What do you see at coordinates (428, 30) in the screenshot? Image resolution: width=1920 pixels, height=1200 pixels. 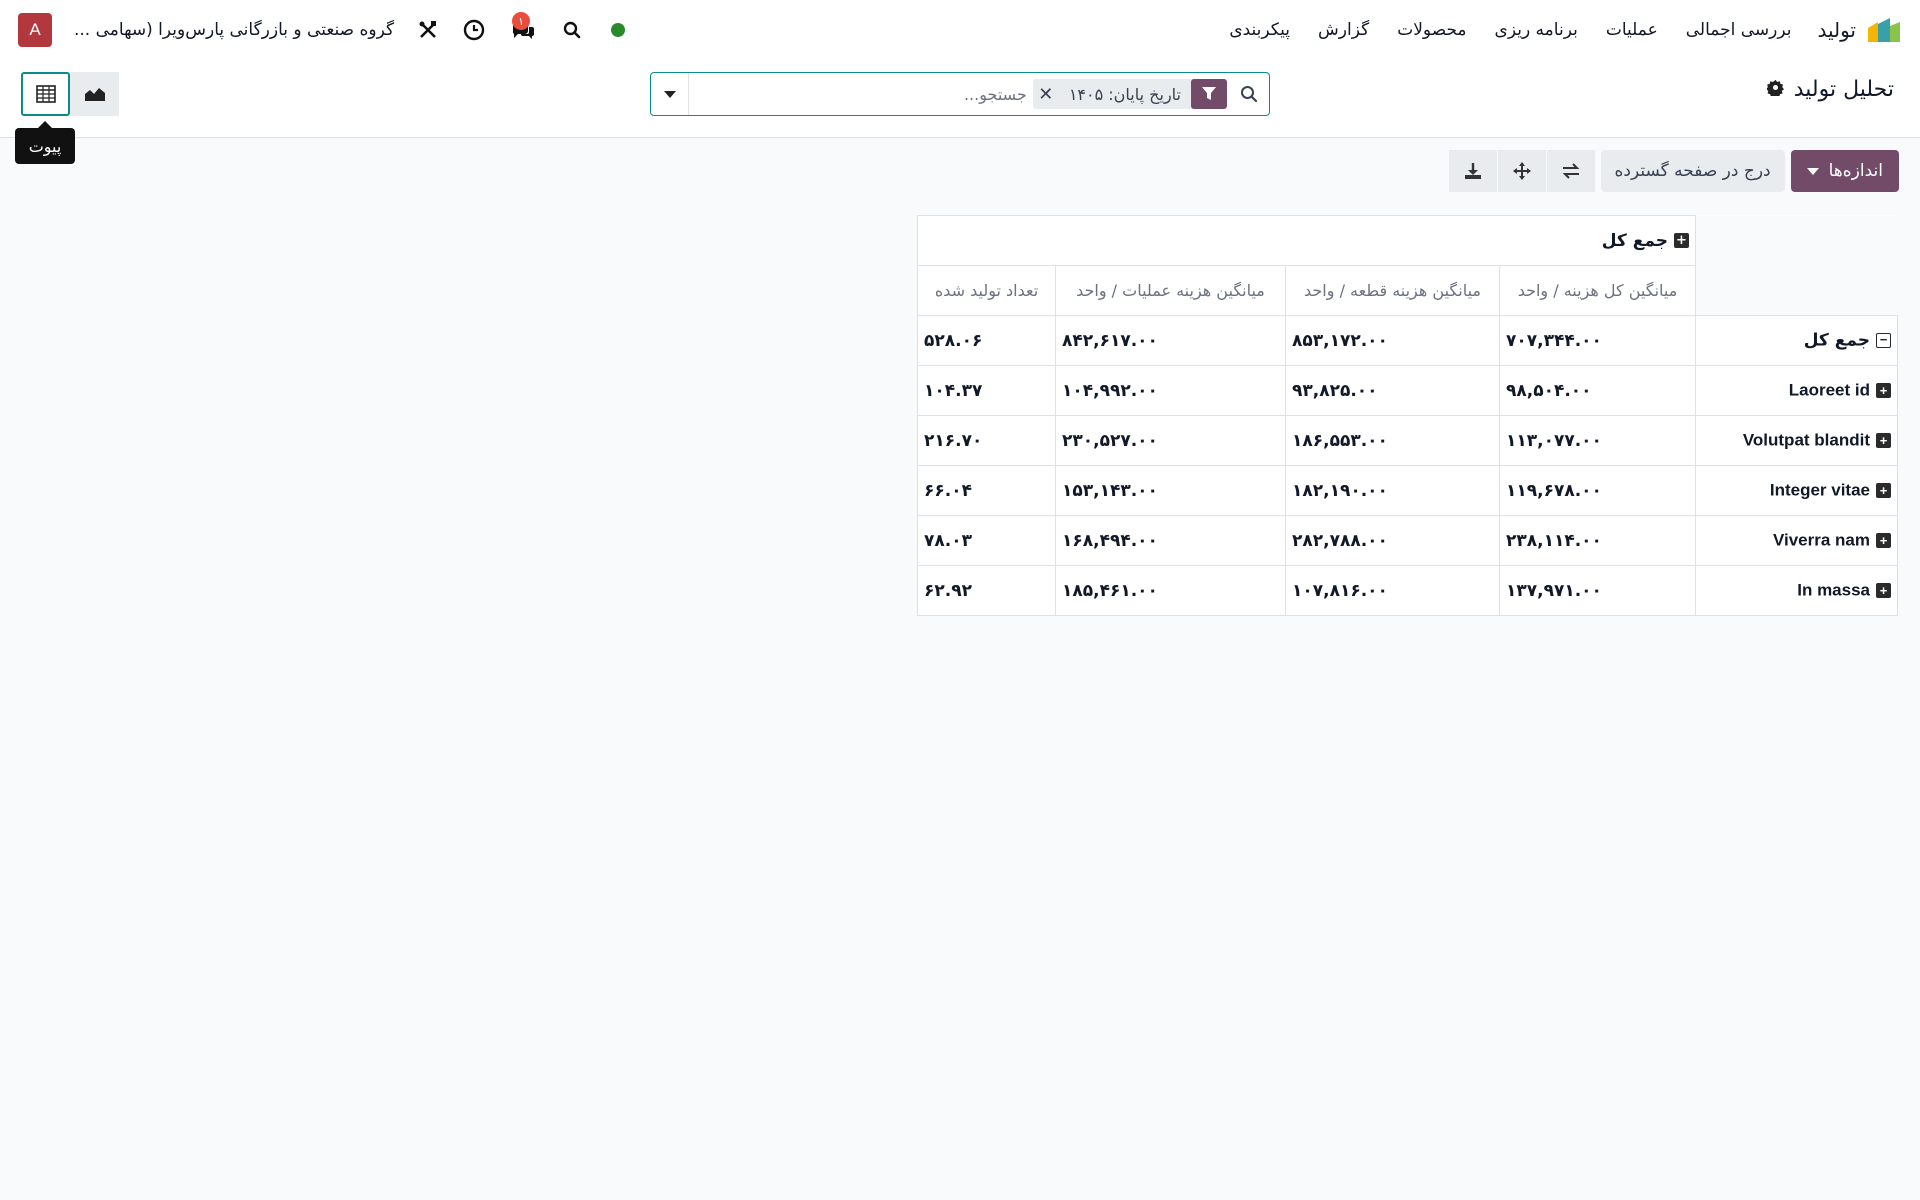 I see `tools-icon` at bounding box center [428, 30].